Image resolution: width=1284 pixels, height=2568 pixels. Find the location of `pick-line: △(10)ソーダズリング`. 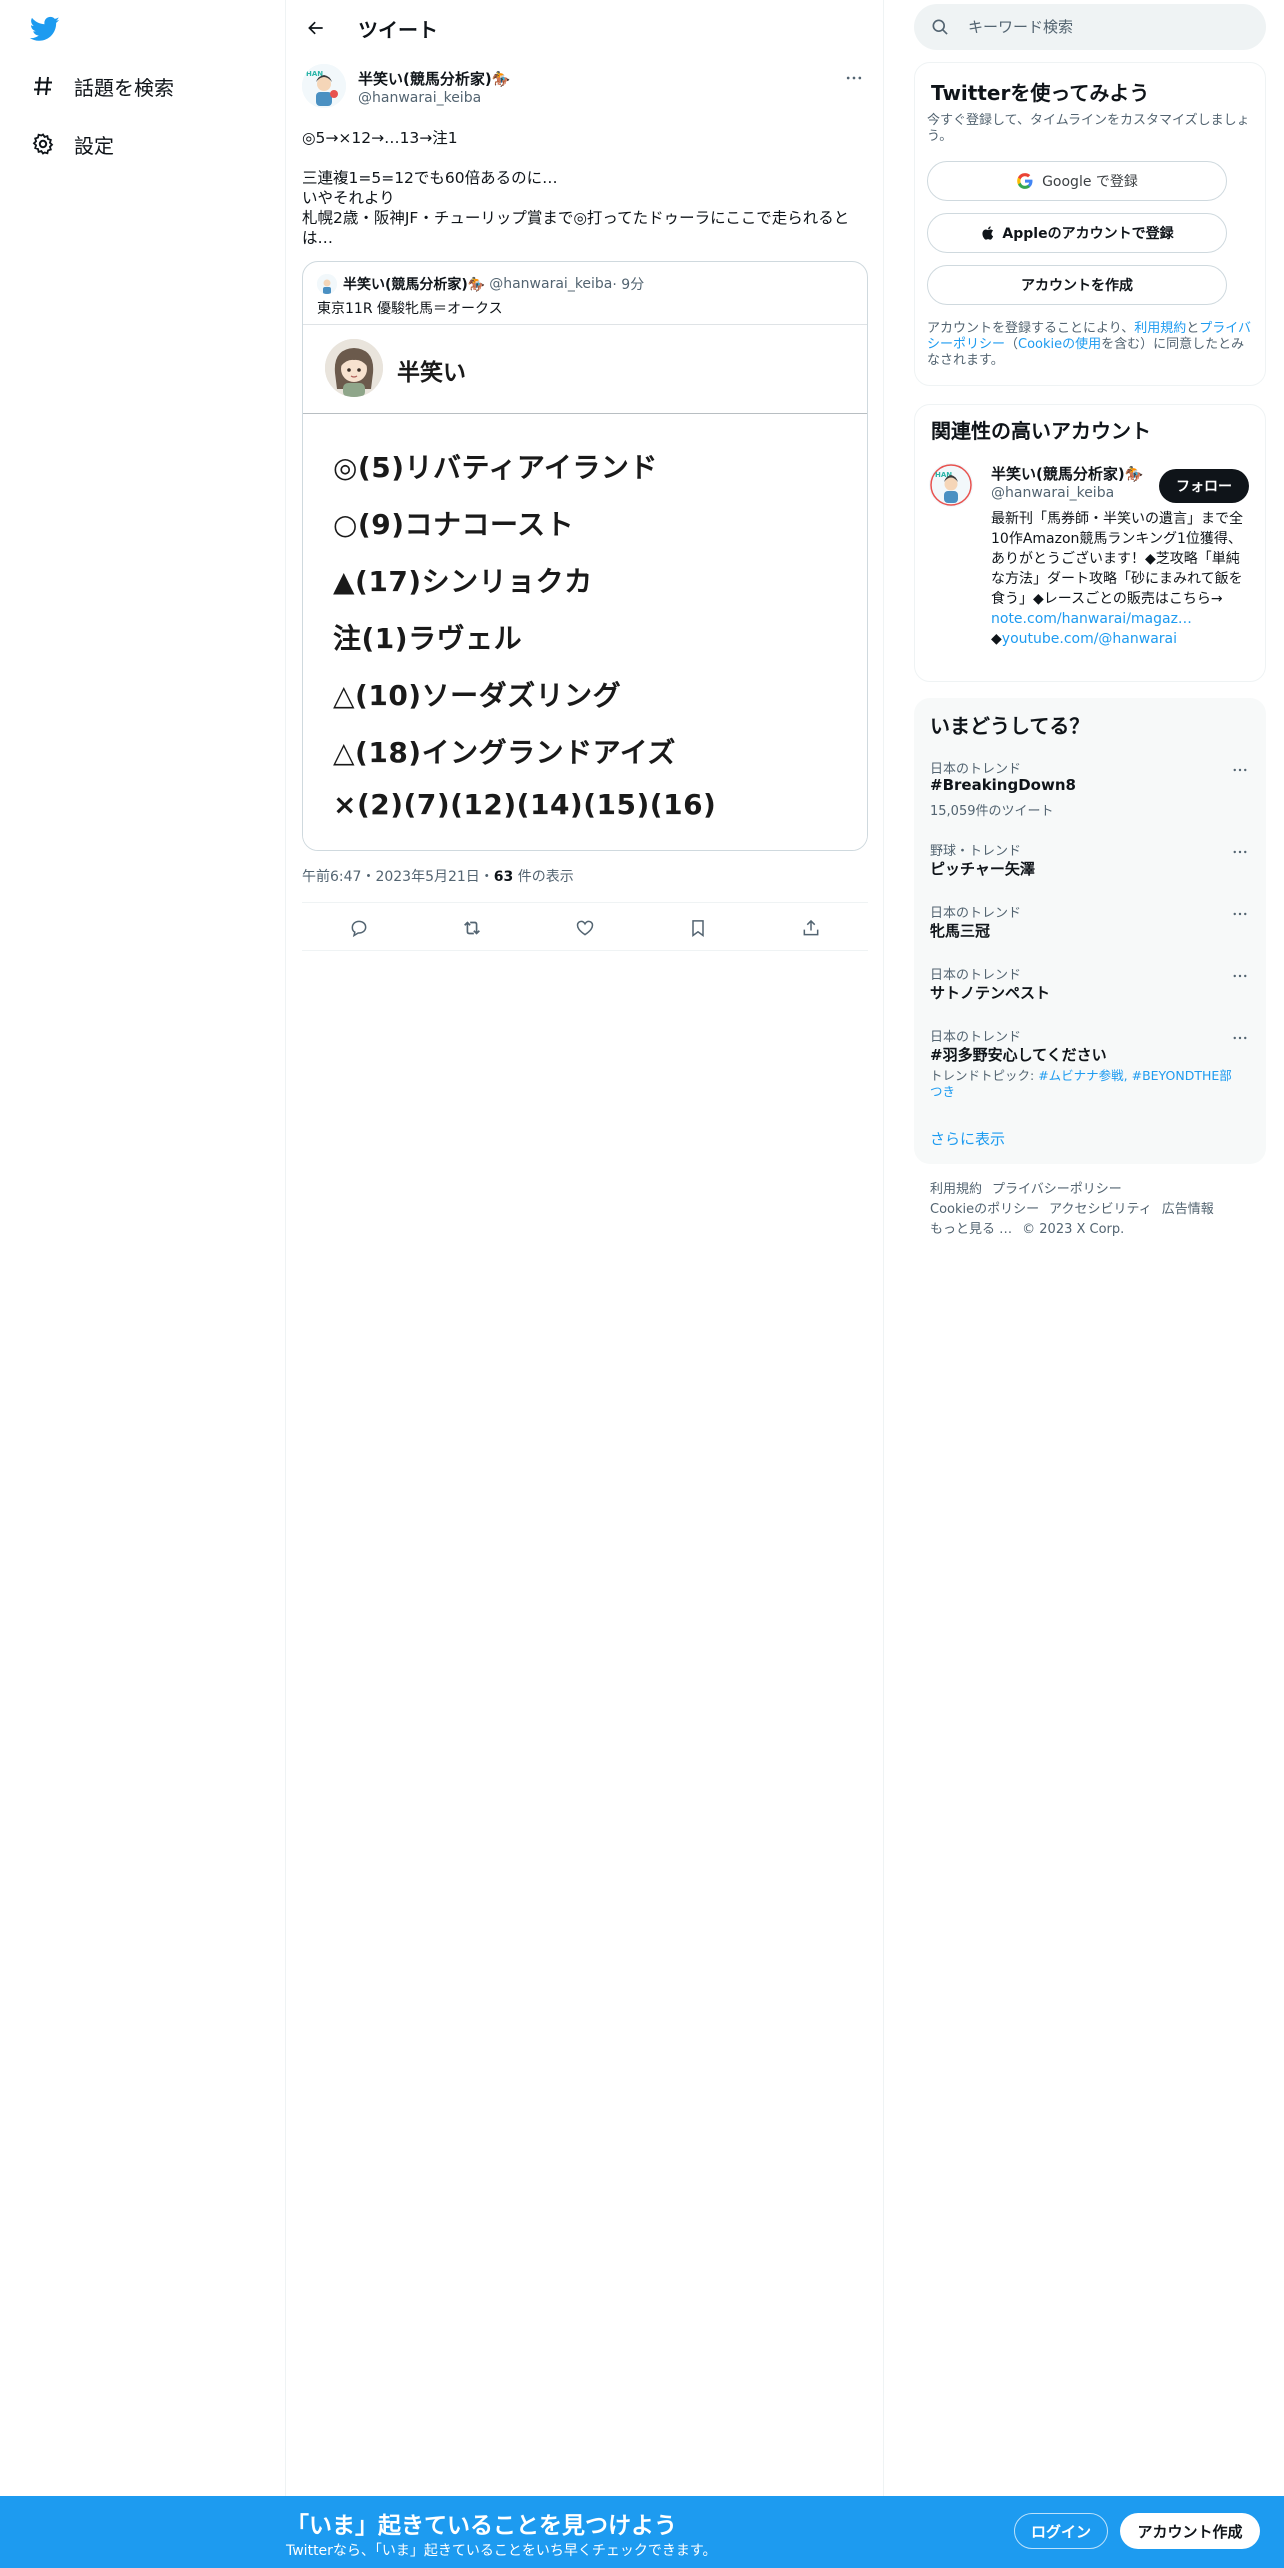

pick-line: △(10)ソーダズリング is located at coordinates (477, 695).